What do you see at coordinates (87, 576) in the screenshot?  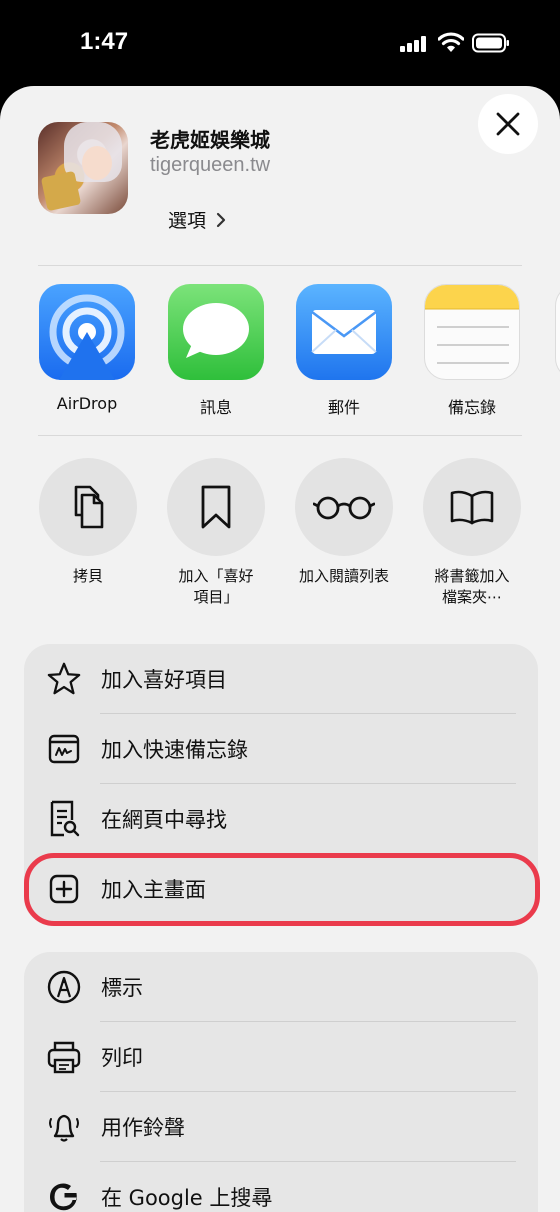 I see `copy-label: 拷貝` at bounding box center [87, 576].